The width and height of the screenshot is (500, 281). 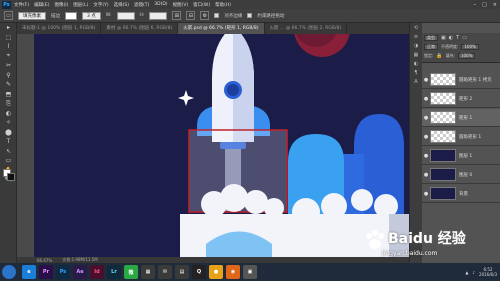 What do you see at coordinates (160, 4) in the screenshot?
I see `menu-3d: 3D(D)` at bounding box center [160, 4].